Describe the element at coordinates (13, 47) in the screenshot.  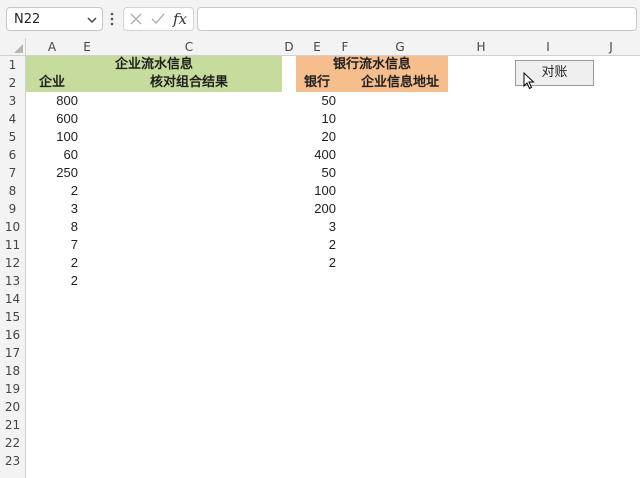
I see `select-all-corner` at that location.